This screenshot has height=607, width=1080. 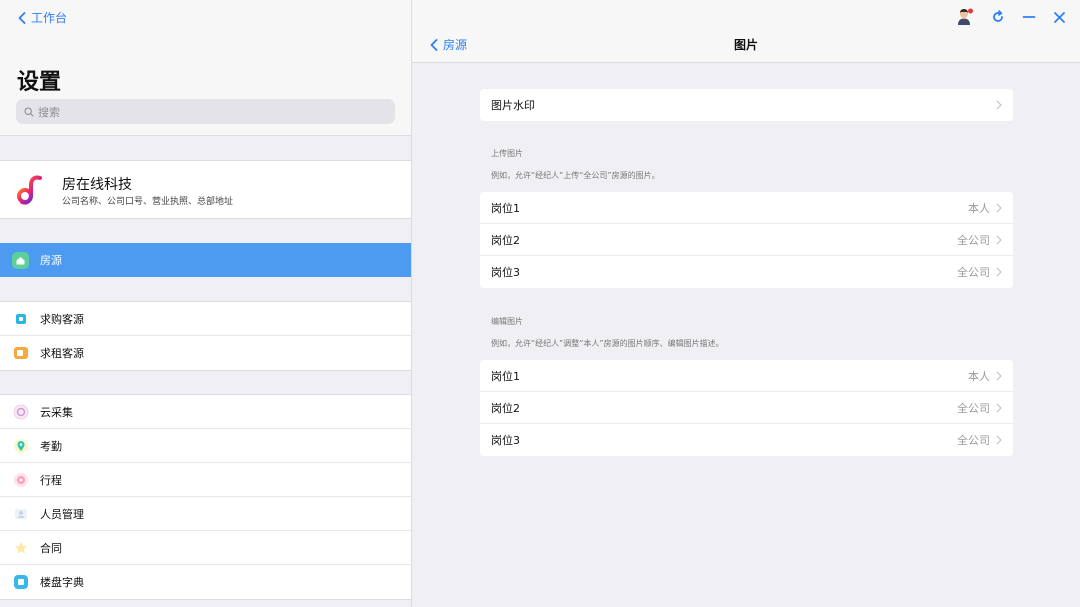 I want to click on attendance-icon, so click(x=20, y=445).